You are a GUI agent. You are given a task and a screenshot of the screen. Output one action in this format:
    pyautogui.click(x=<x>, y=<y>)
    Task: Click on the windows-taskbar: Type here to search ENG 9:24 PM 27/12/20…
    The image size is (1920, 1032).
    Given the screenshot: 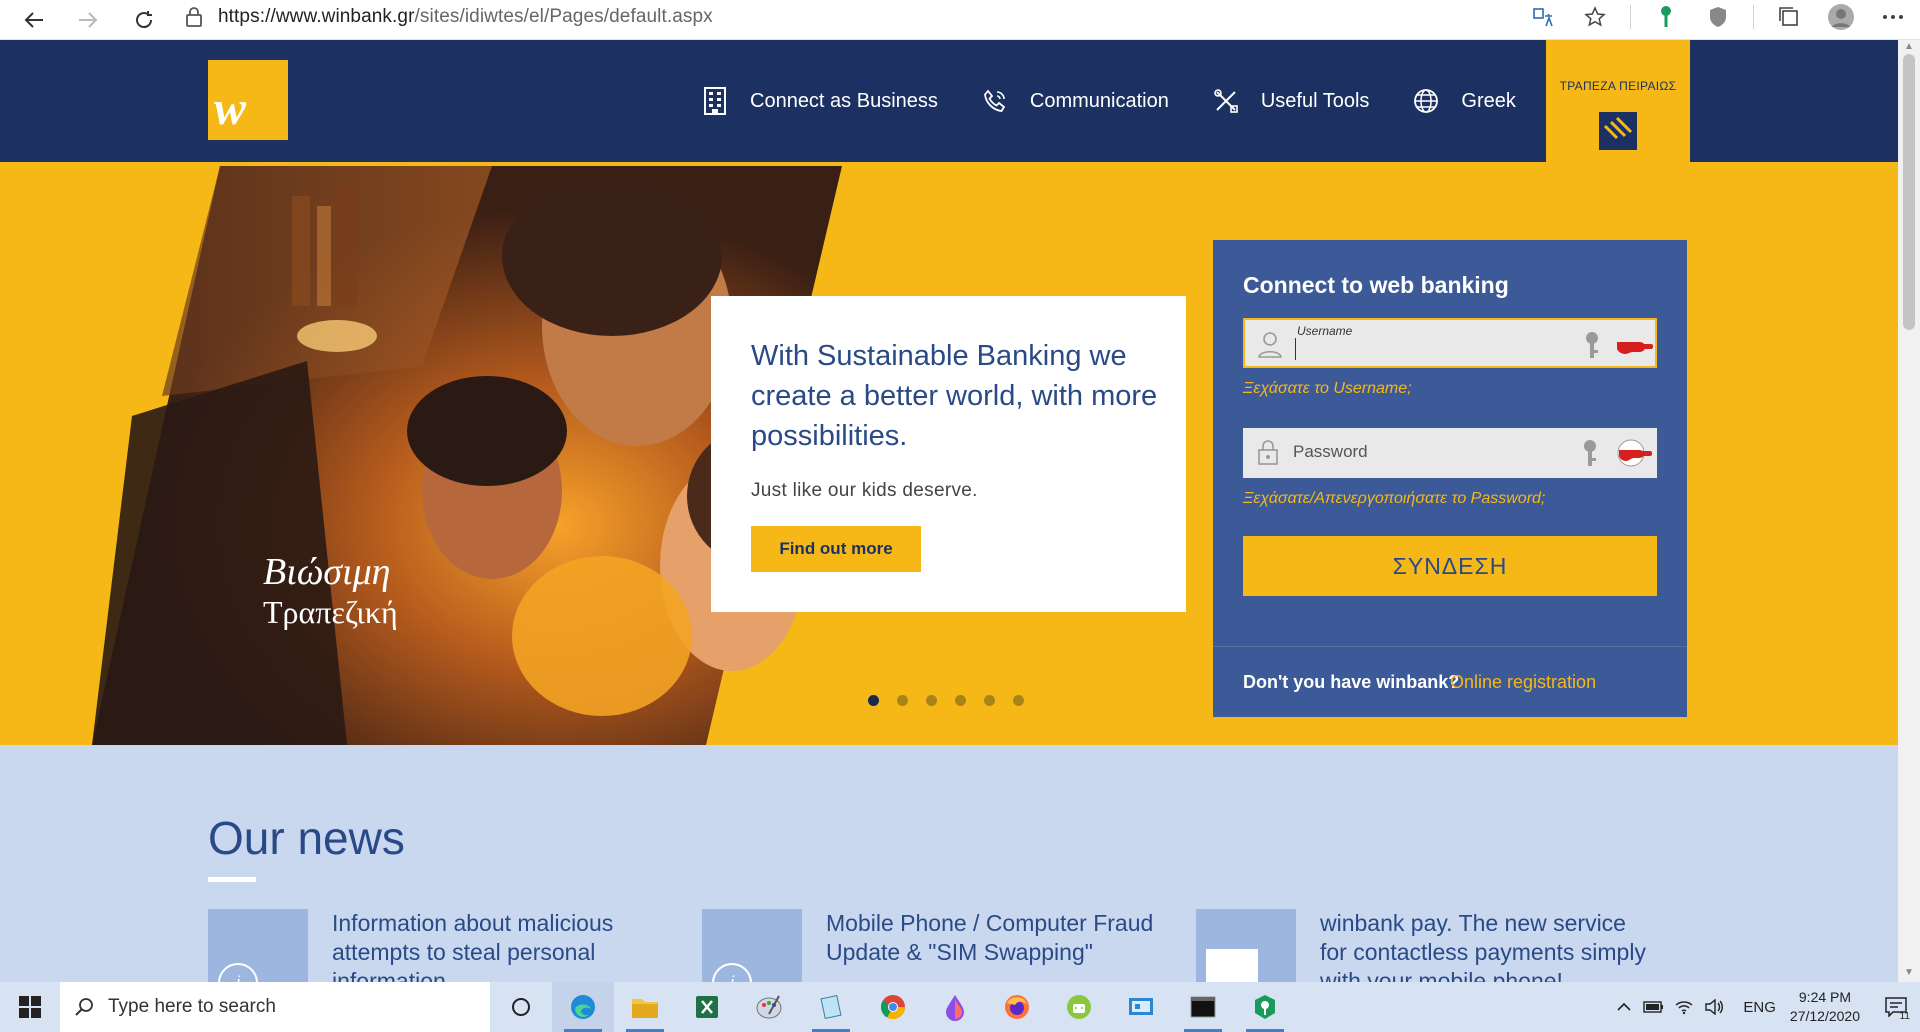 What is the action you would take?
    pyautogui.click(x=960, y=1007)
    